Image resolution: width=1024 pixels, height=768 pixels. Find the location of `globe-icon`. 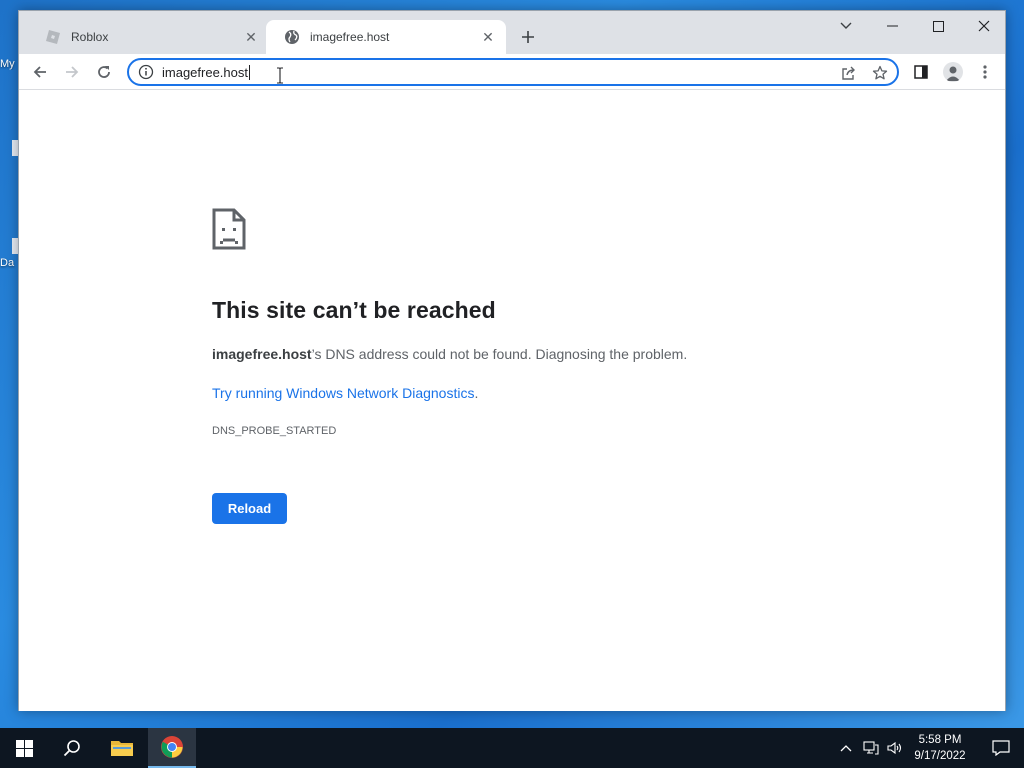

globe-icon is located at coordinates (292, 37).